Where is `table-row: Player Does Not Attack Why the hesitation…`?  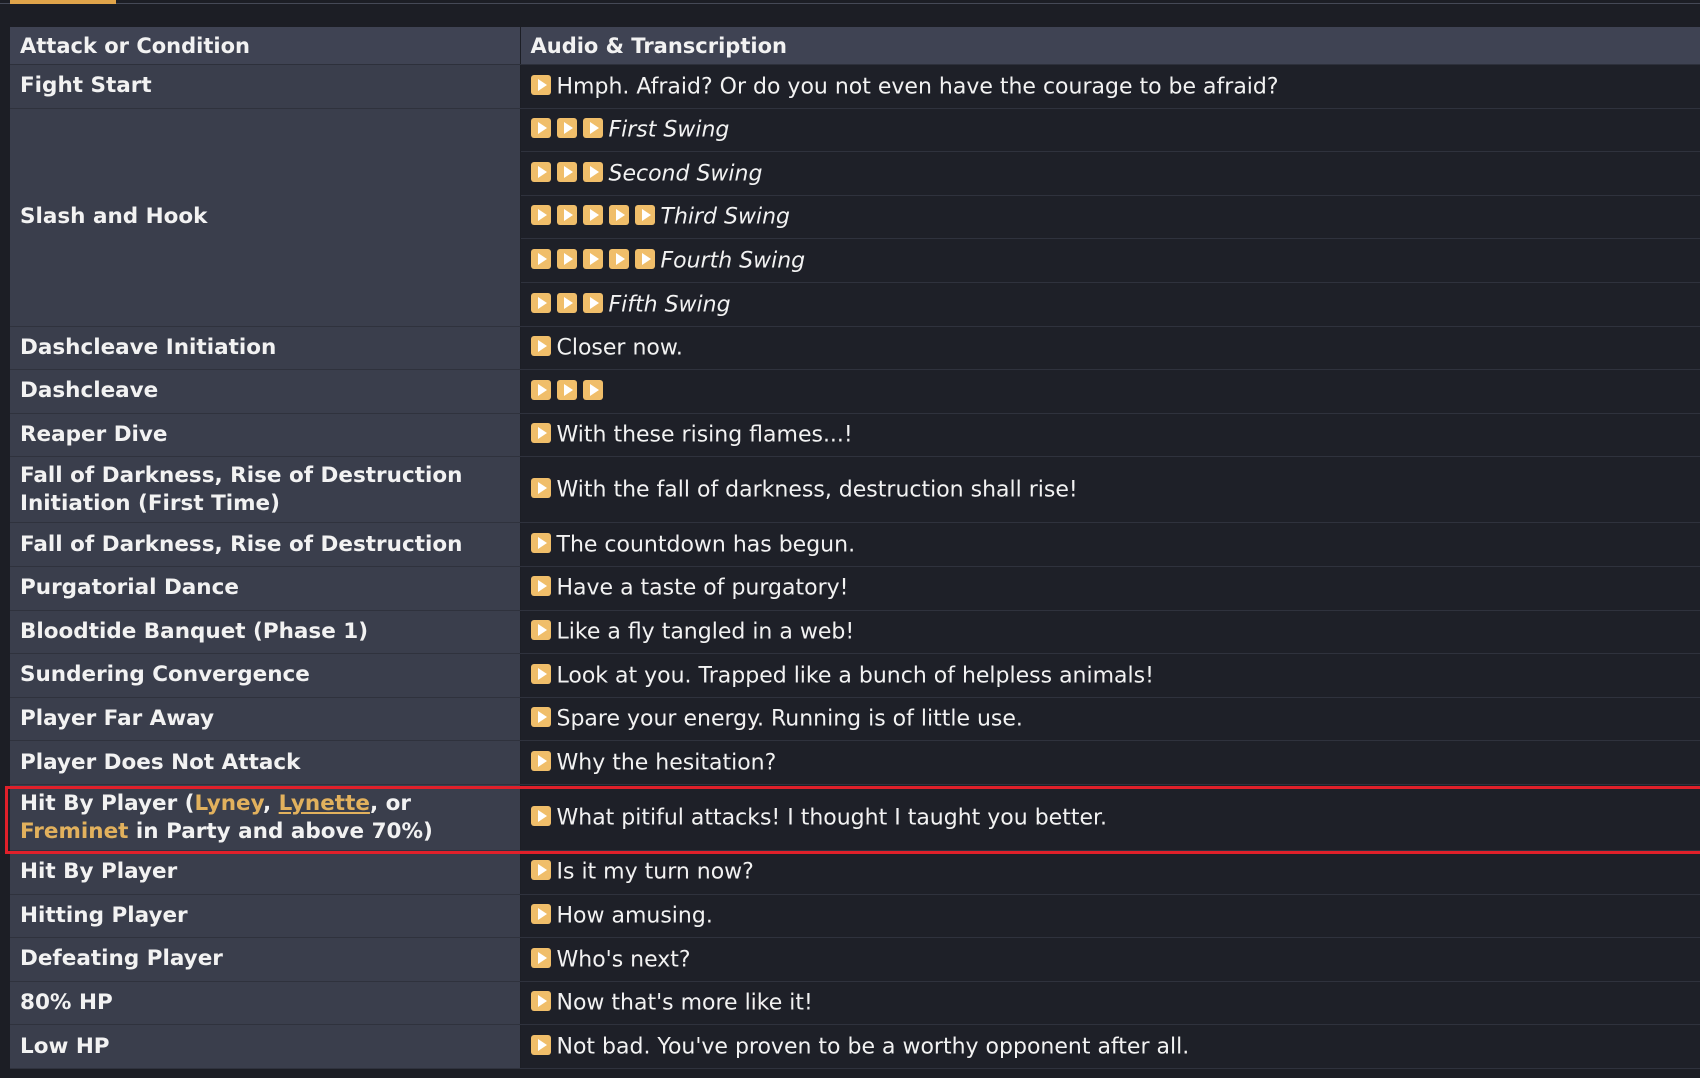 table-row: Player Does Not Attack Why the hesitation… is located at coordinates (855, 762).